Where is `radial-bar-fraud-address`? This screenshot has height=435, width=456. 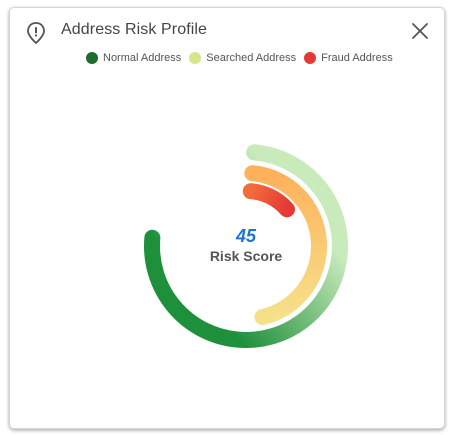 radial-bar-fraud-address is located at coordinates (269, 200).